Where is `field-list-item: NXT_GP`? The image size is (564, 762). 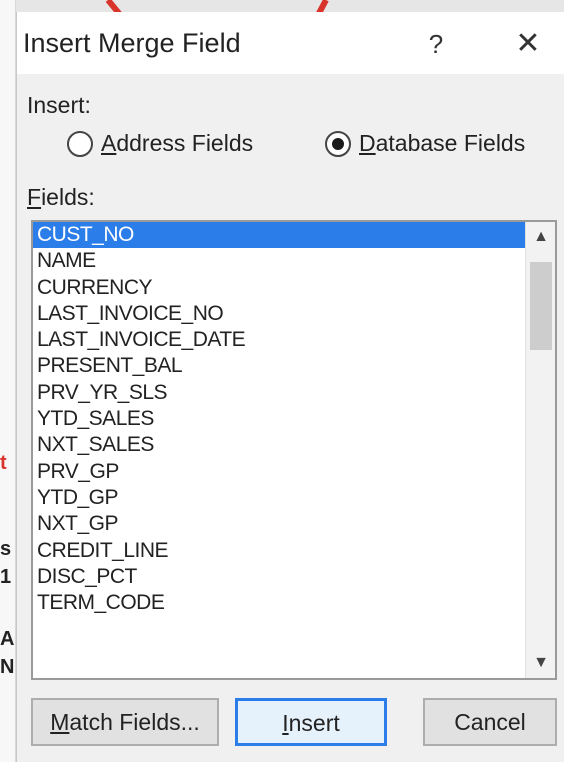 field-list-item: NXT_GP is located at coordinates (279, 524).